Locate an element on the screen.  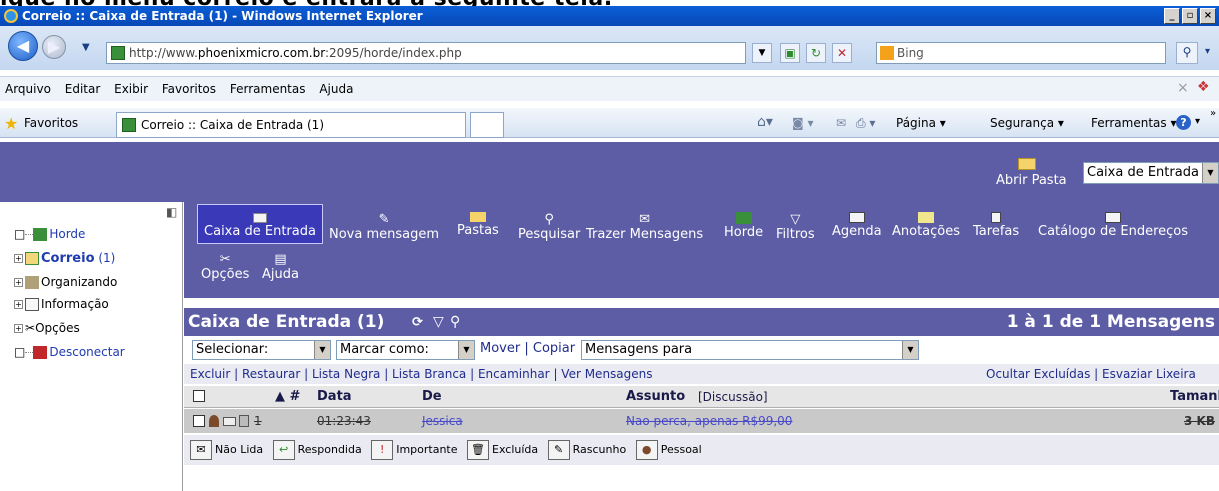
minimize-button: _ is located at coordinates (1172, 16).